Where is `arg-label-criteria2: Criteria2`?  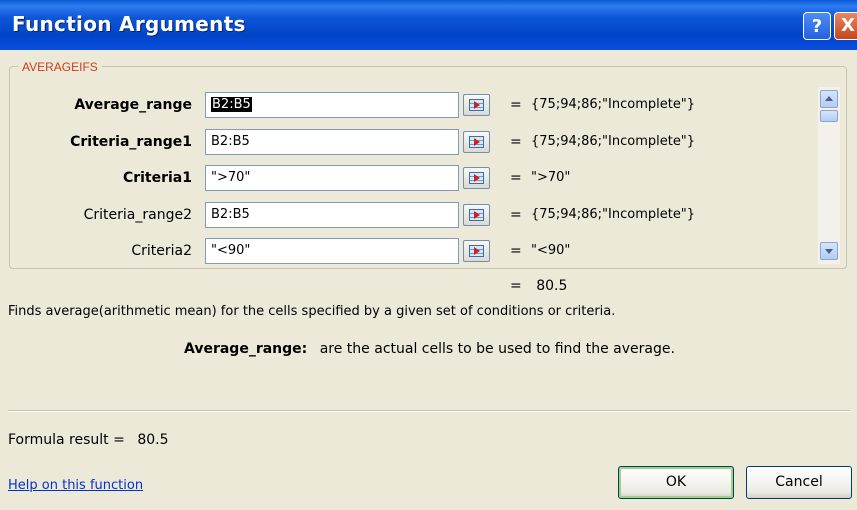 arg-label-criteria2: Criteria2 is located at coordinates (161, 251).